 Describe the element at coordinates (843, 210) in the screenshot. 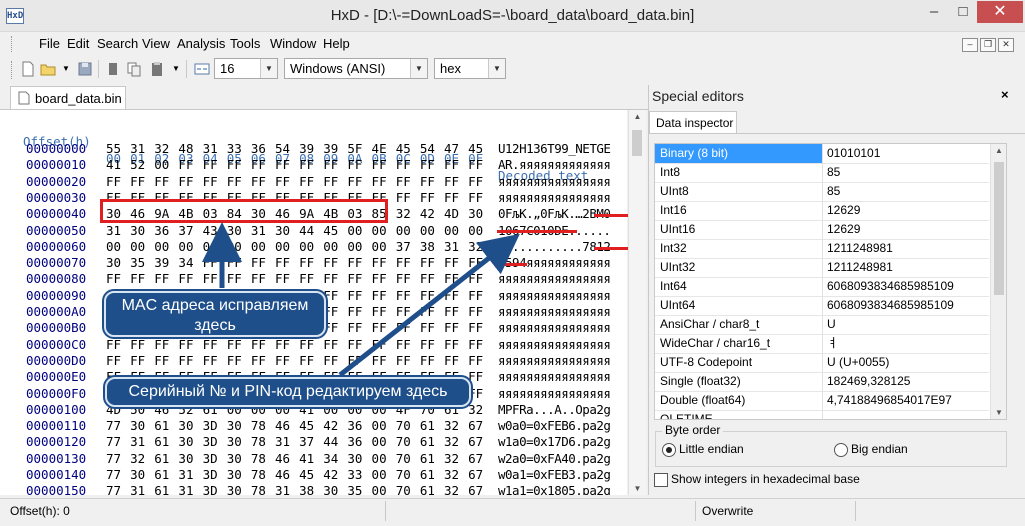

I see `inspector-value: 12629` at that location.